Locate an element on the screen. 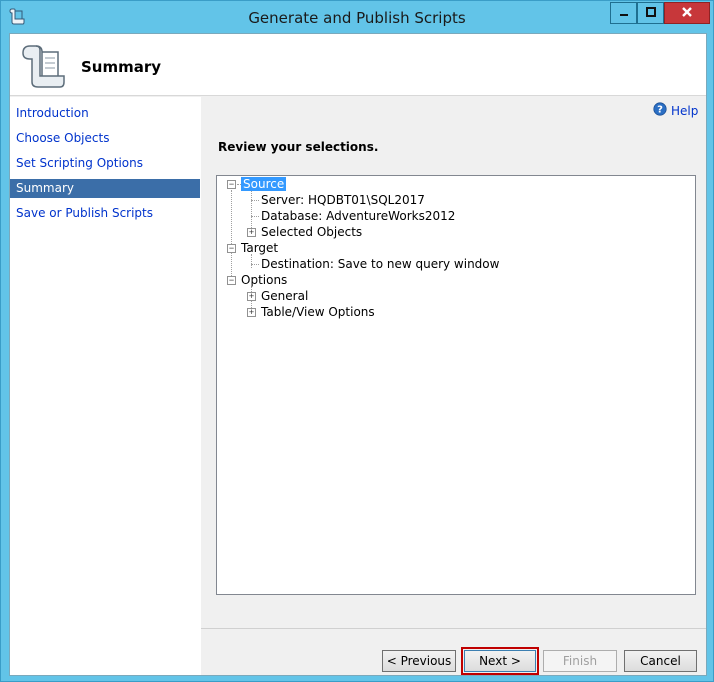 This screenshot has width=714, height=682. help-label: Help is located at coordinates (685, 110).